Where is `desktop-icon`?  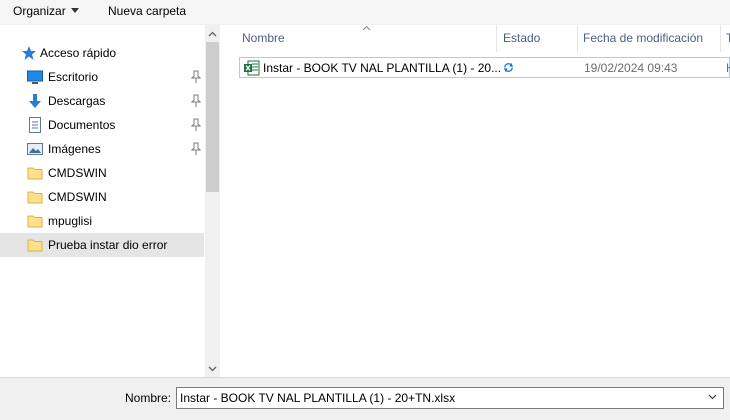
desktop-icon is located at coordinates (35, 77).